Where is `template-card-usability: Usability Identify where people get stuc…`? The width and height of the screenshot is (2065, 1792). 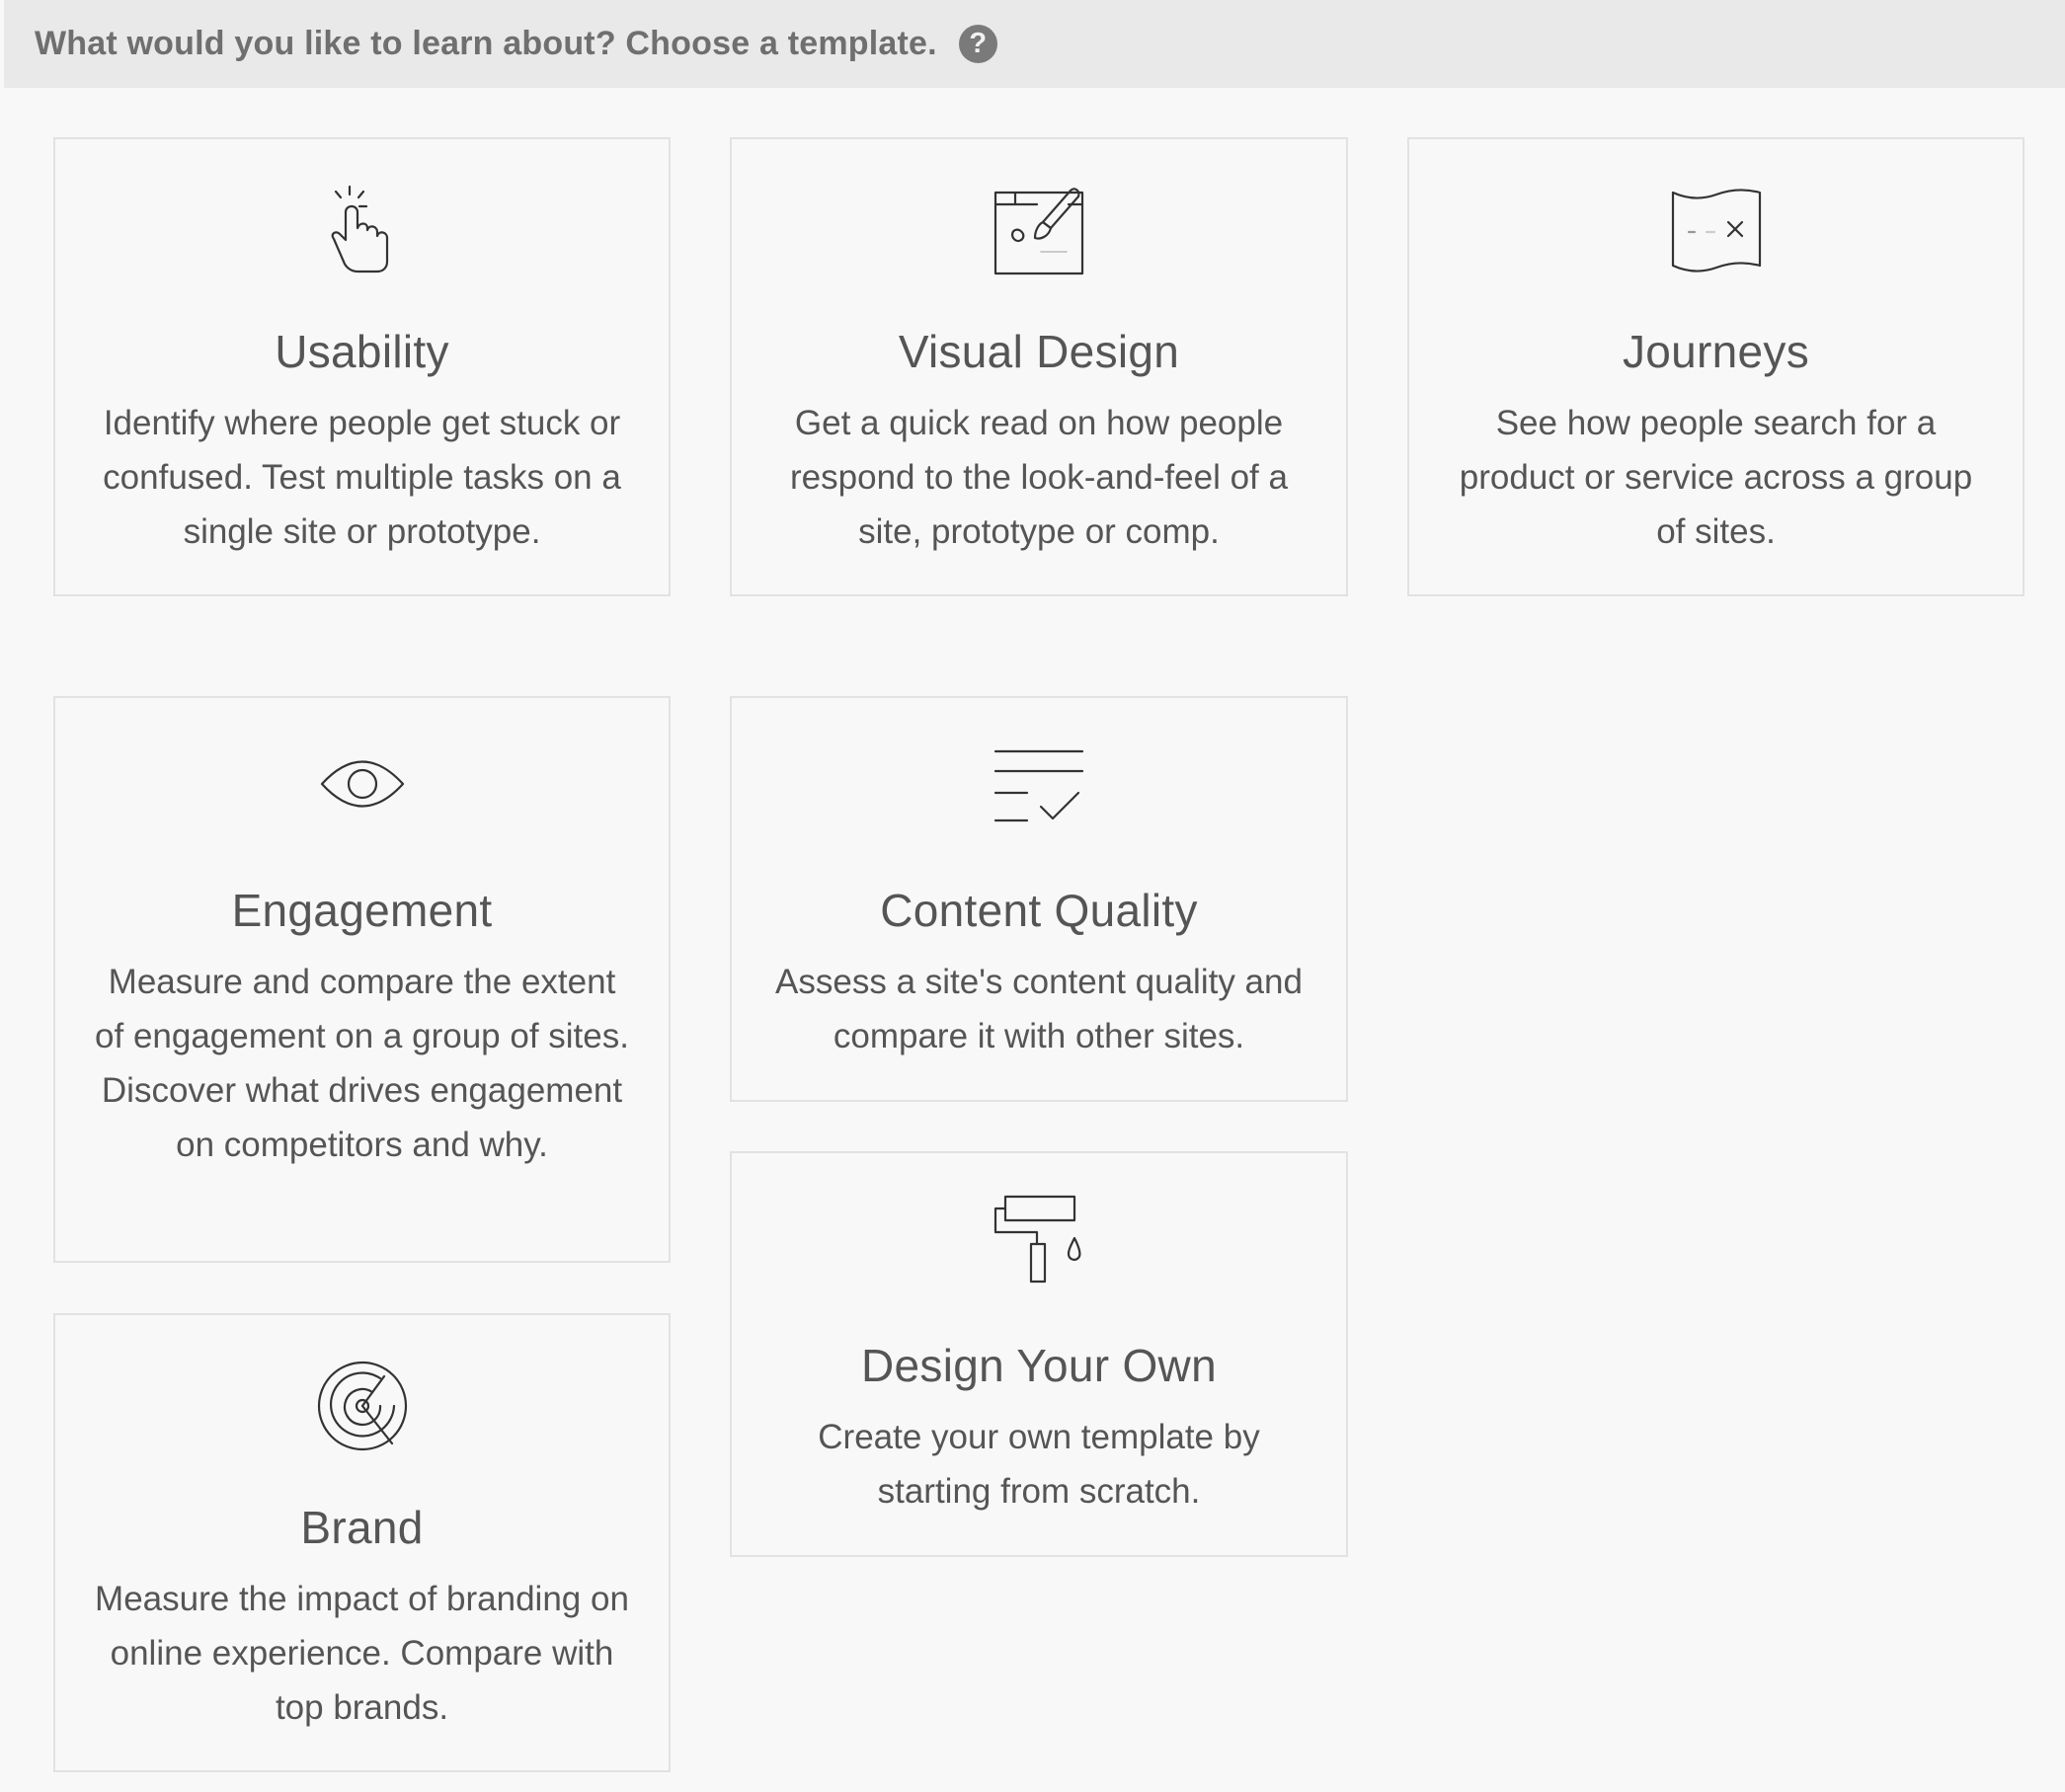
template-card-usability: Usability Identify where people get stuc… is located at coordinates (362, 367).